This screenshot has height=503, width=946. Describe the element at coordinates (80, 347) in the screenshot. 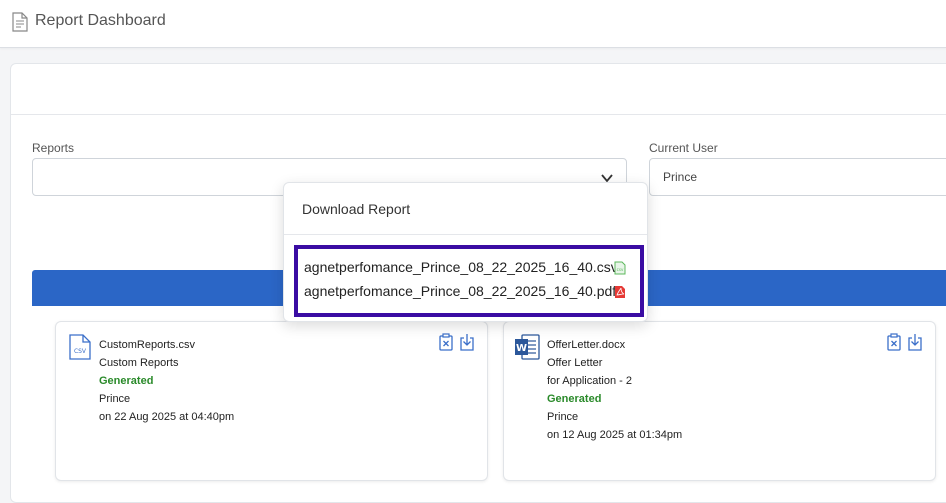

I see `csv-file-icon: CSV` at that location.